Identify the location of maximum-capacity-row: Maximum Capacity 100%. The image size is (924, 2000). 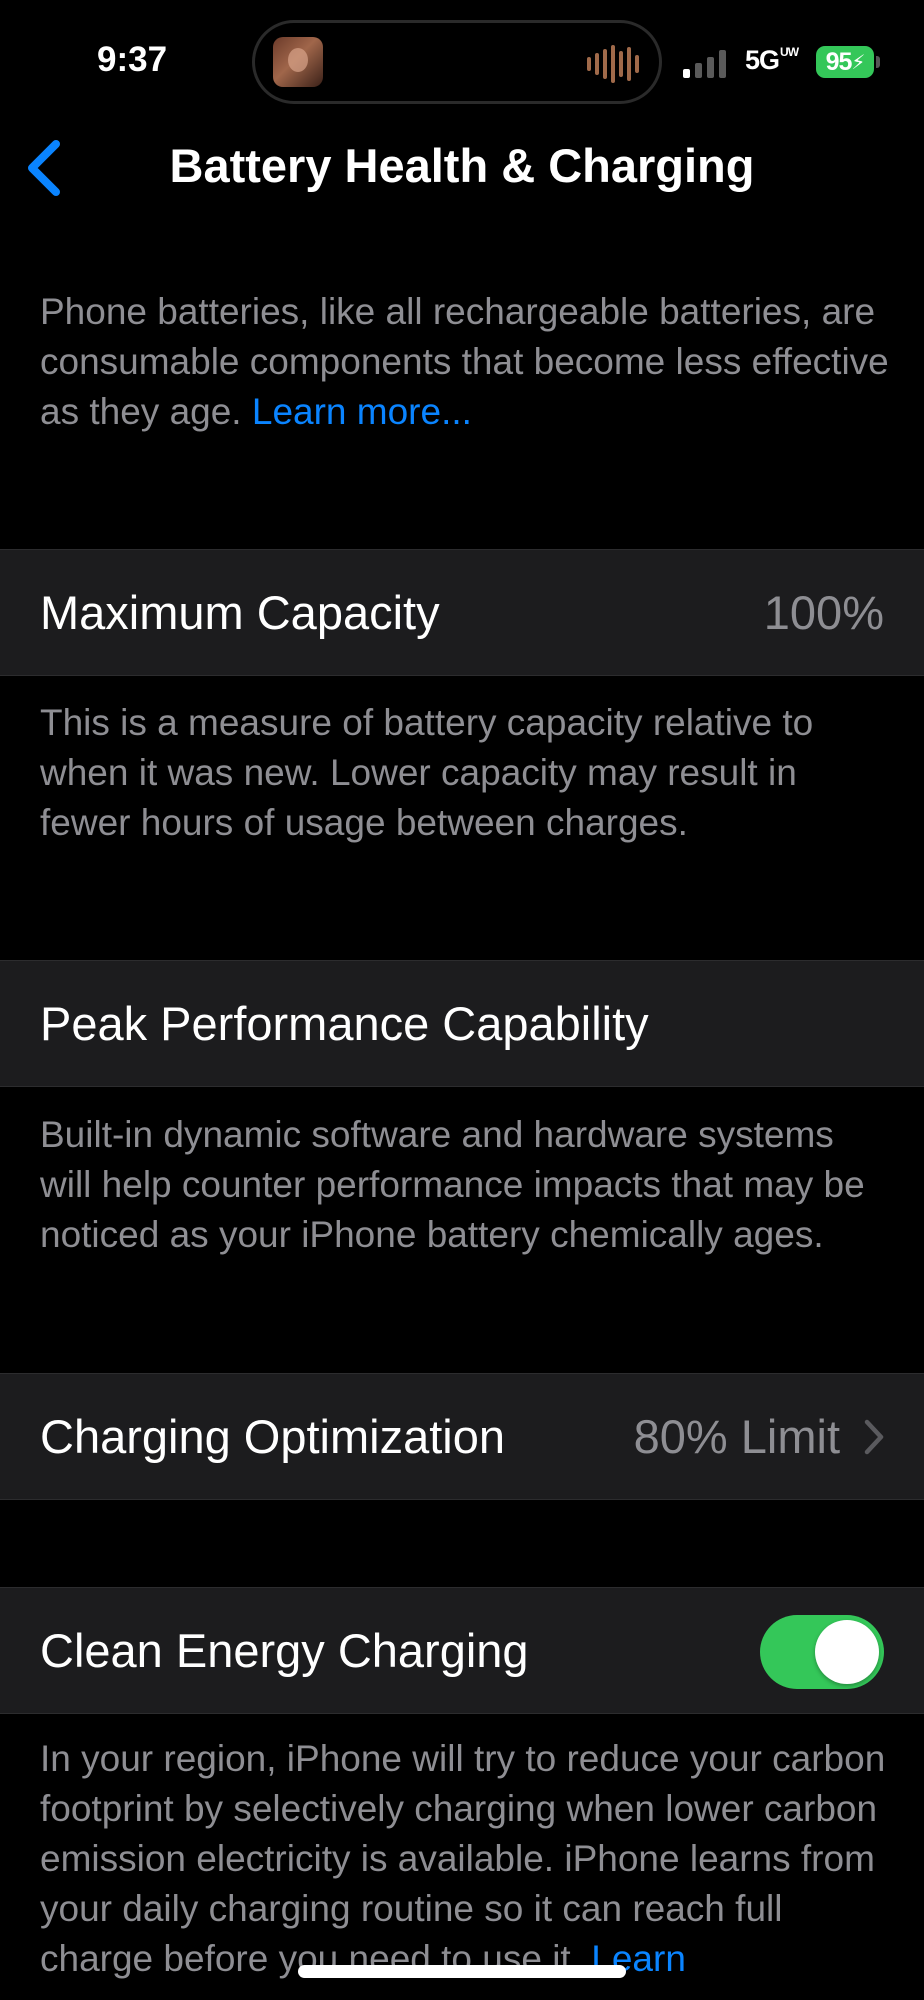
(462, 612).